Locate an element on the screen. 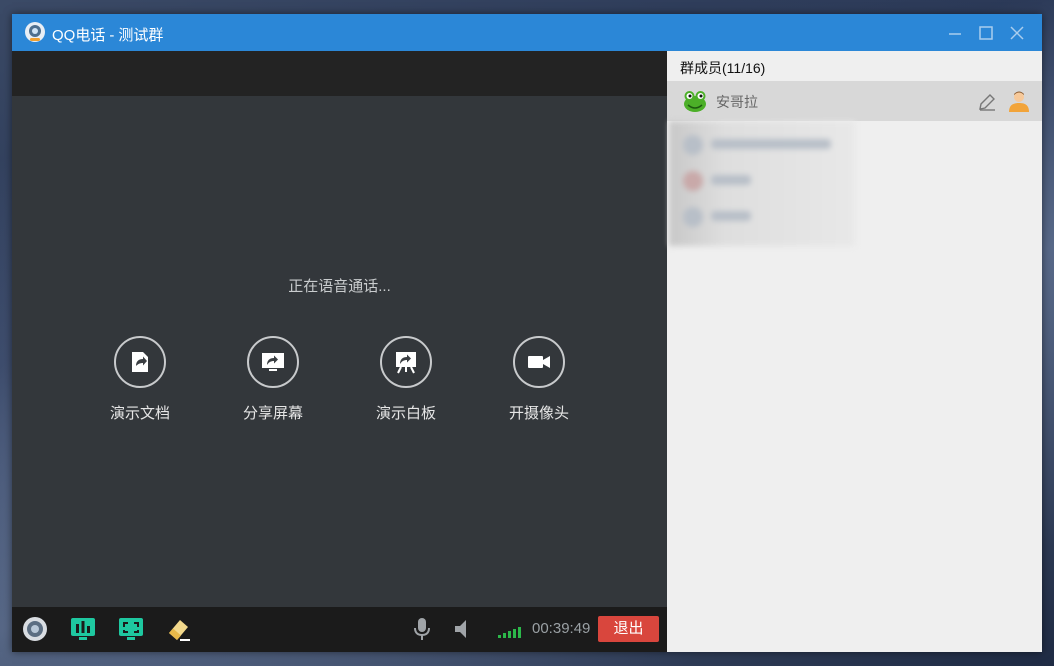 The image size is (1054, 666). whiteboard-circle is located at coordinates (406, 362).